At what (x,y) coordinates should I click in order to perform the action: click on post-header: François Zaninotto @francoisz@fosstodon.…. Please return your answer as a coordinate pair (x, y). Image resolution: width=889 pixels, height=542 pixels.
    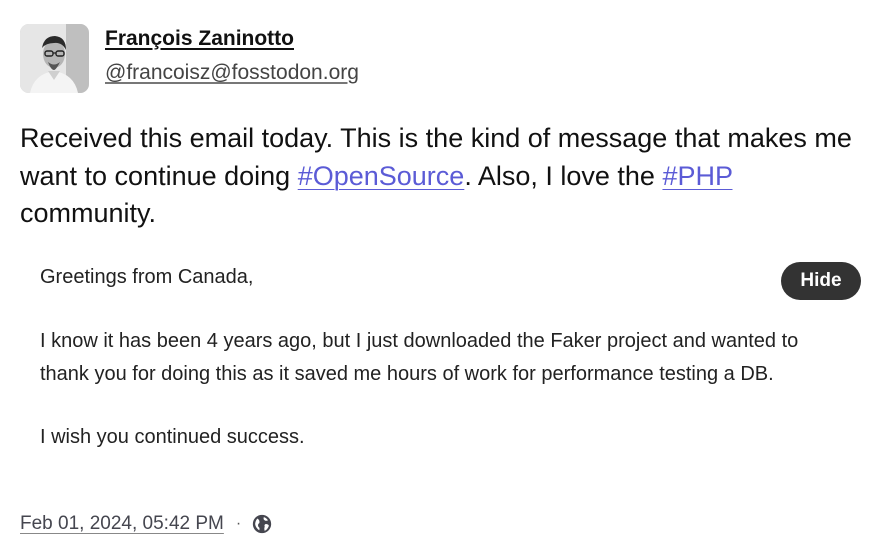
    Looking at the image, I should click on (189, 58).